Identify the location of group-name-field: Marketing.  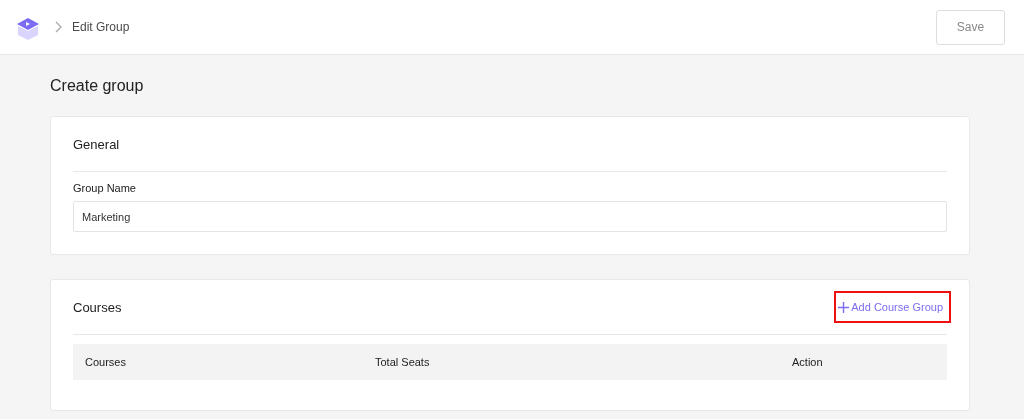
(510, 216).